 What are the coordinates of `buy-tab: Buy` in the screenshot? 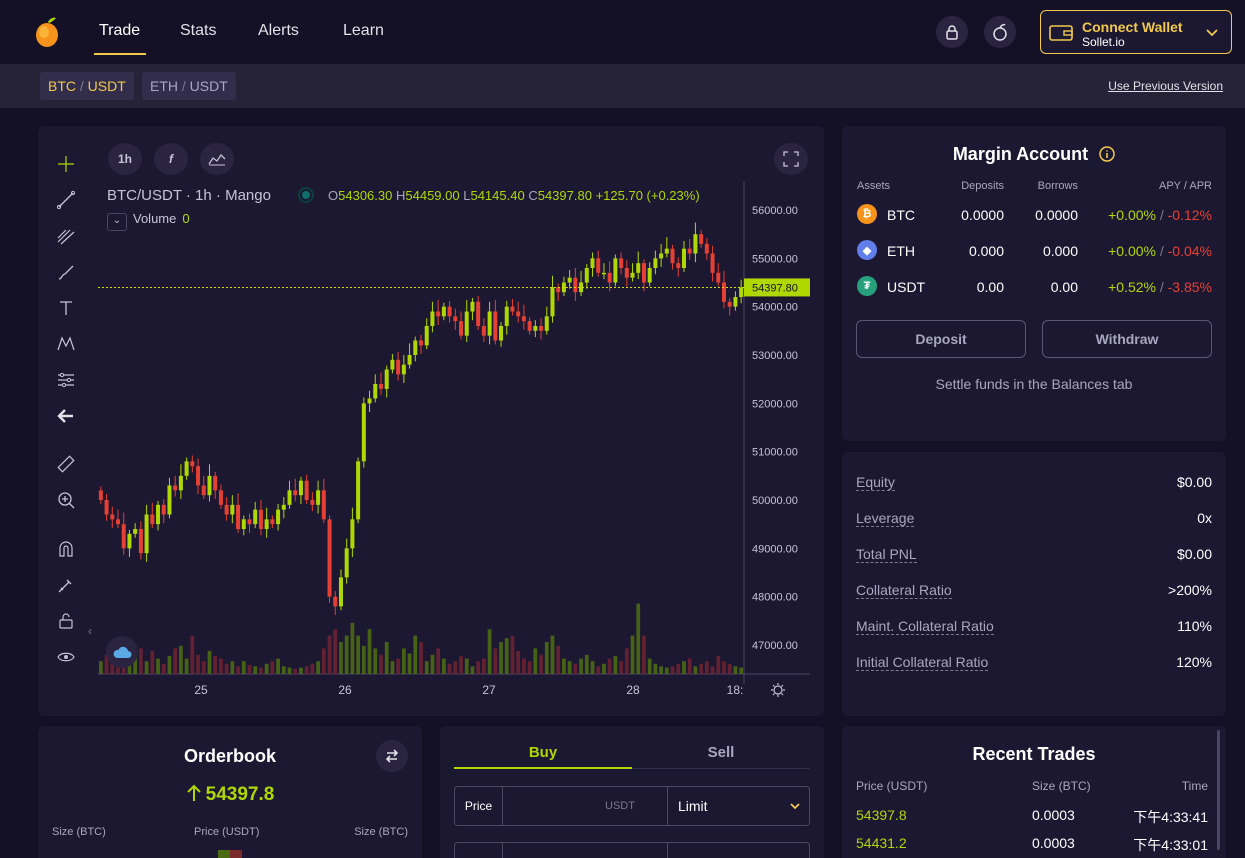 It's located at (543, 752).